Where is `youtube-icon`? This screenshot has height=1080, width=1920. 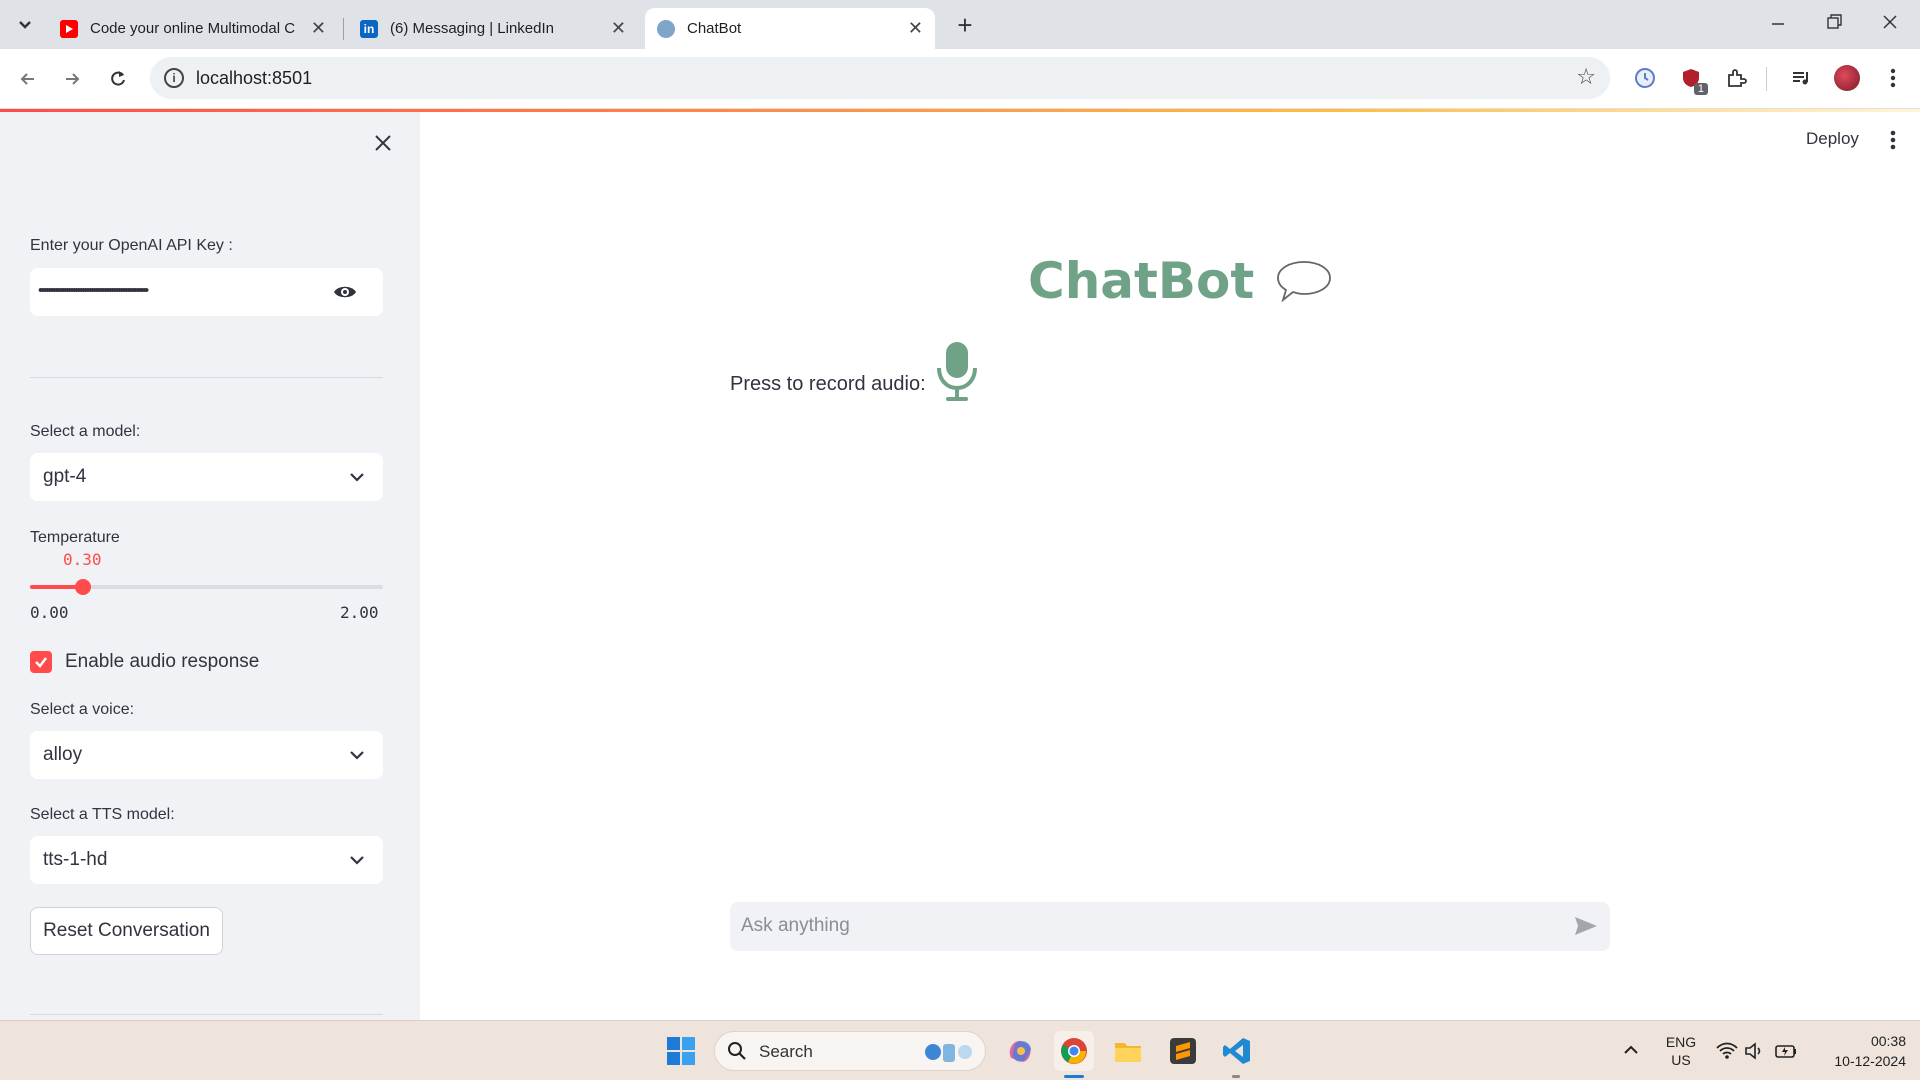
youtube-icon is located at coordinates (69, 28).